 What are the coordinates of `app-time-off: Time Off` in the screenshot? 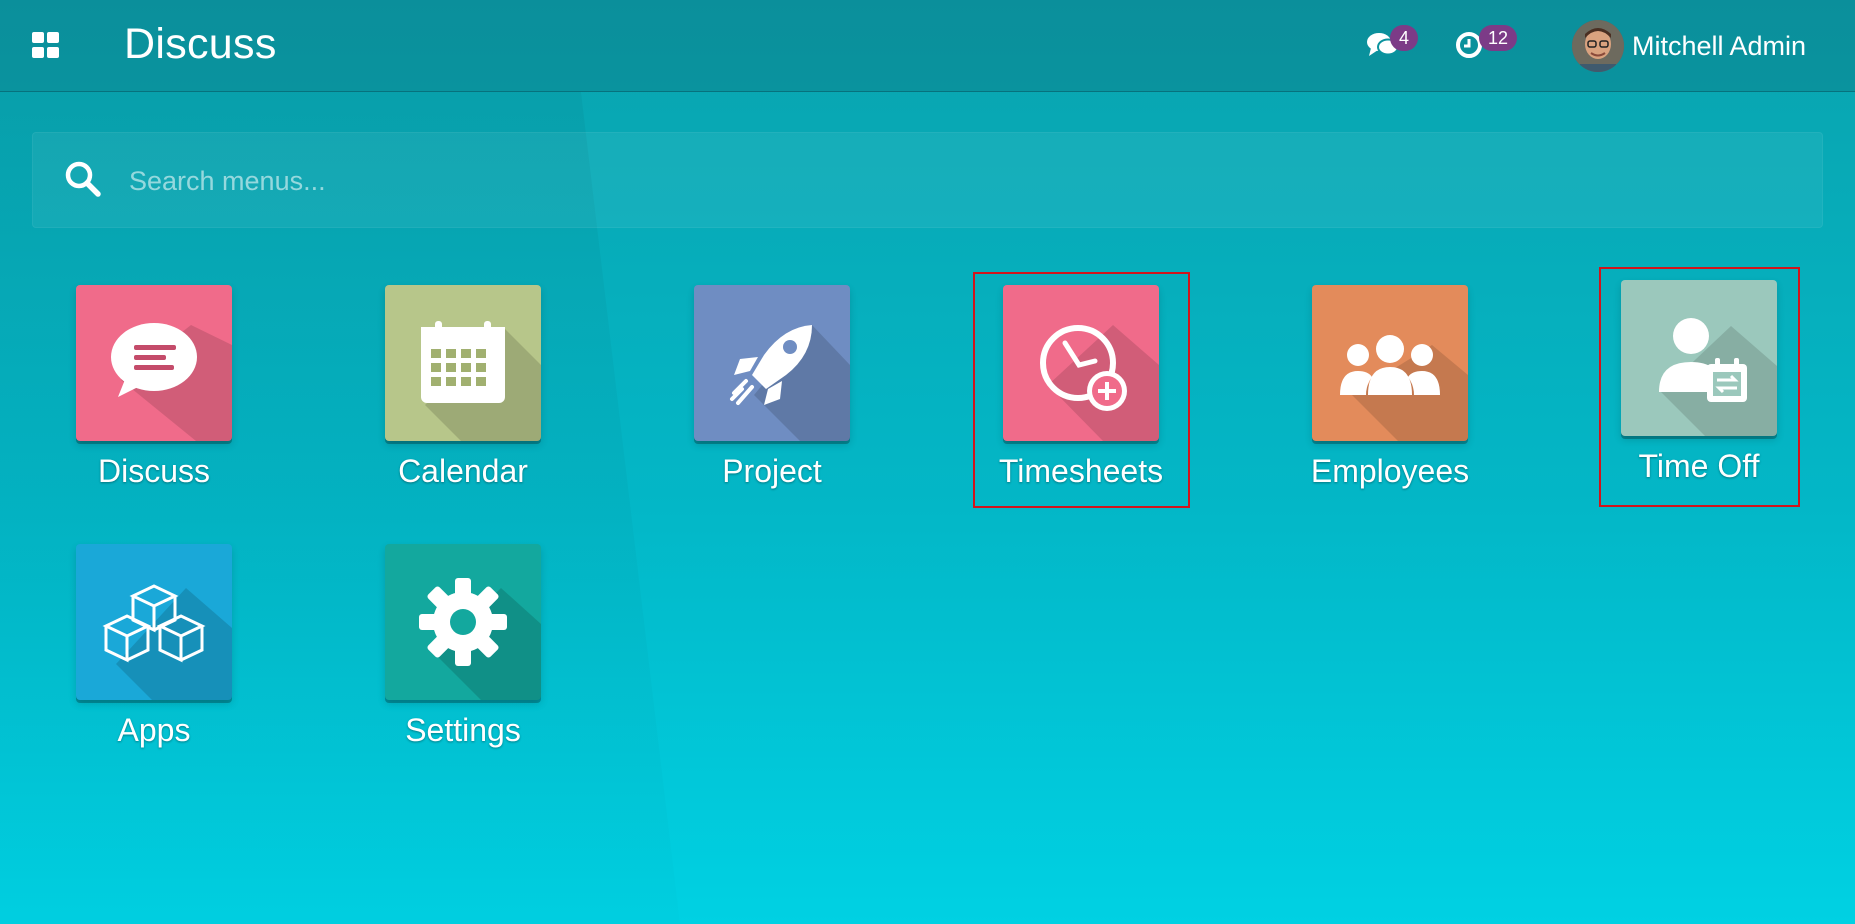 It's located at (1699, 382).